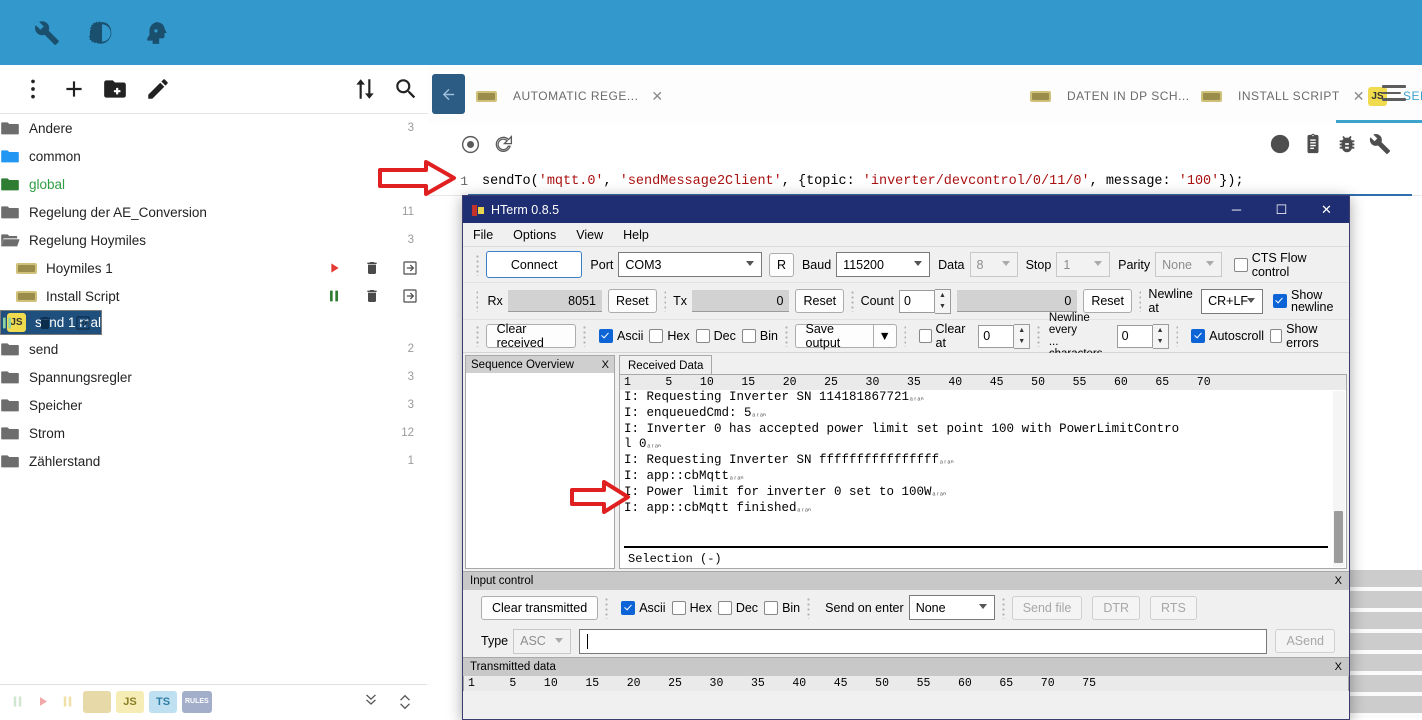  What do you see at coordinates (1326, 209) in the screenshot?
I see `close-button: ✕` at bounding box center [1326, 209].